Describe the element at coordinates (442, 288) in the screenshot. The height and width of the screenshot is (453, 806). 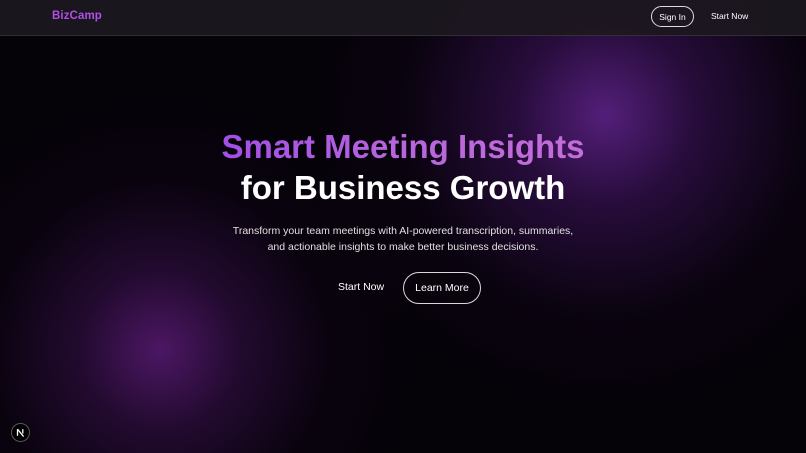
I see `learn-more-button: Learn More` at that location.